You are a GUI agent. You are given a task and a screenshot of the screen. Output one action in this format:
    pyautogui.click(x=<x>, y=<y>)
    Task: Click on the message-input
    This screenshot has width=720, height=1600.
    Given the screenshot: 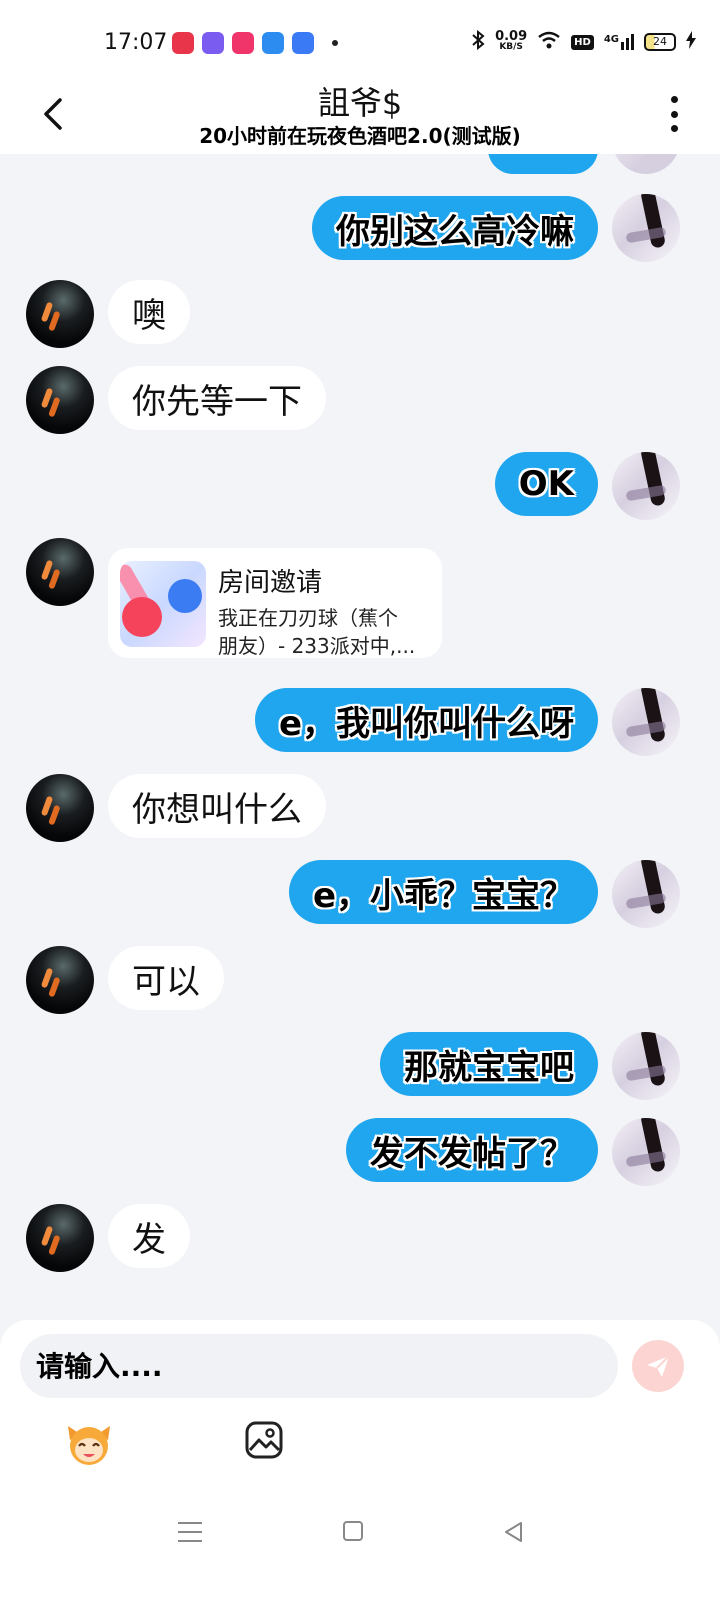 What is the action you would take?
    pyautogui.click(x=319, y=1366)
    